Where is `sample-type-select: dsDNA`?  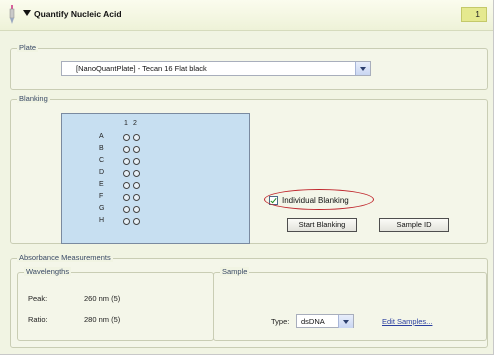
sample-type-select: dsDNA is located at coordinates (325, 321).